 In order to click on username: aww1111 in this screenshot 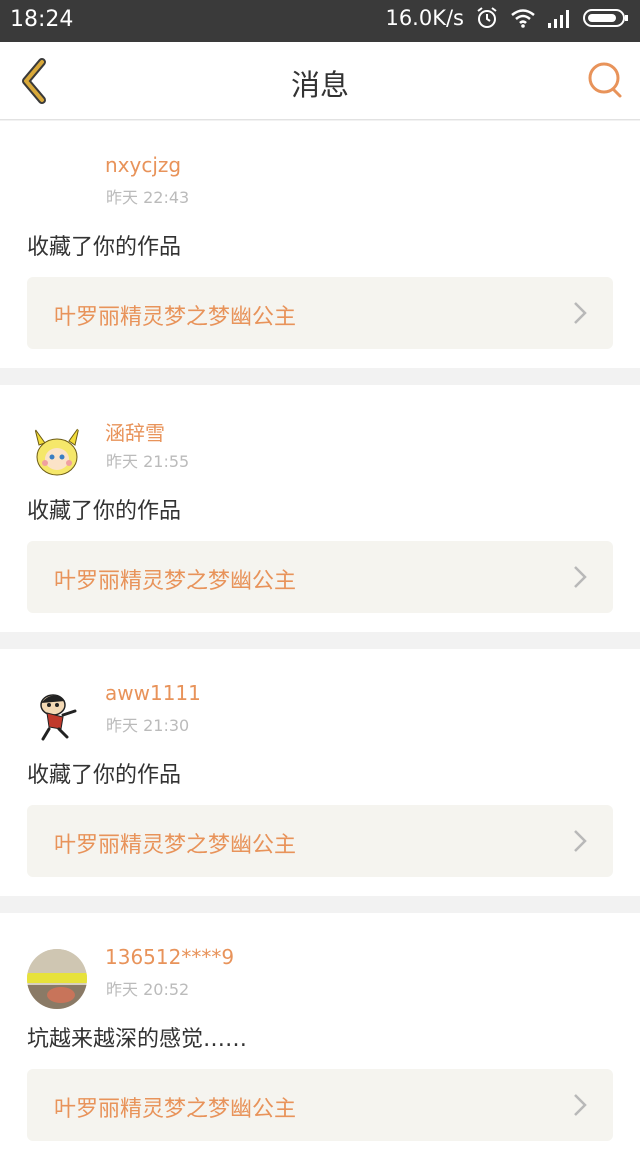, I will do `click(153, 693)`.